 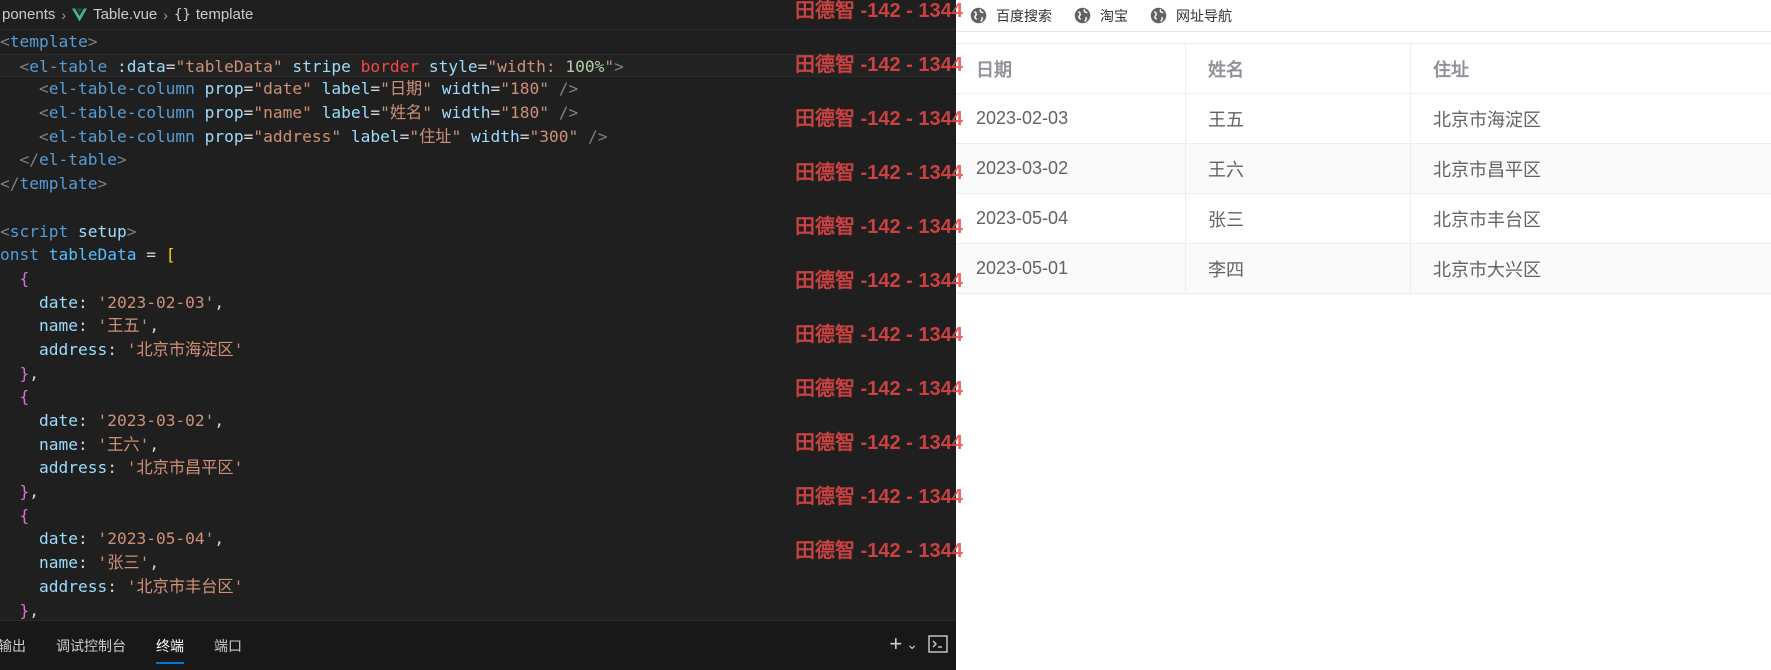 What do you see at coordinates (73, 586) in the screenshot?
I see `code-token: address` at bounding box center [73, 586].